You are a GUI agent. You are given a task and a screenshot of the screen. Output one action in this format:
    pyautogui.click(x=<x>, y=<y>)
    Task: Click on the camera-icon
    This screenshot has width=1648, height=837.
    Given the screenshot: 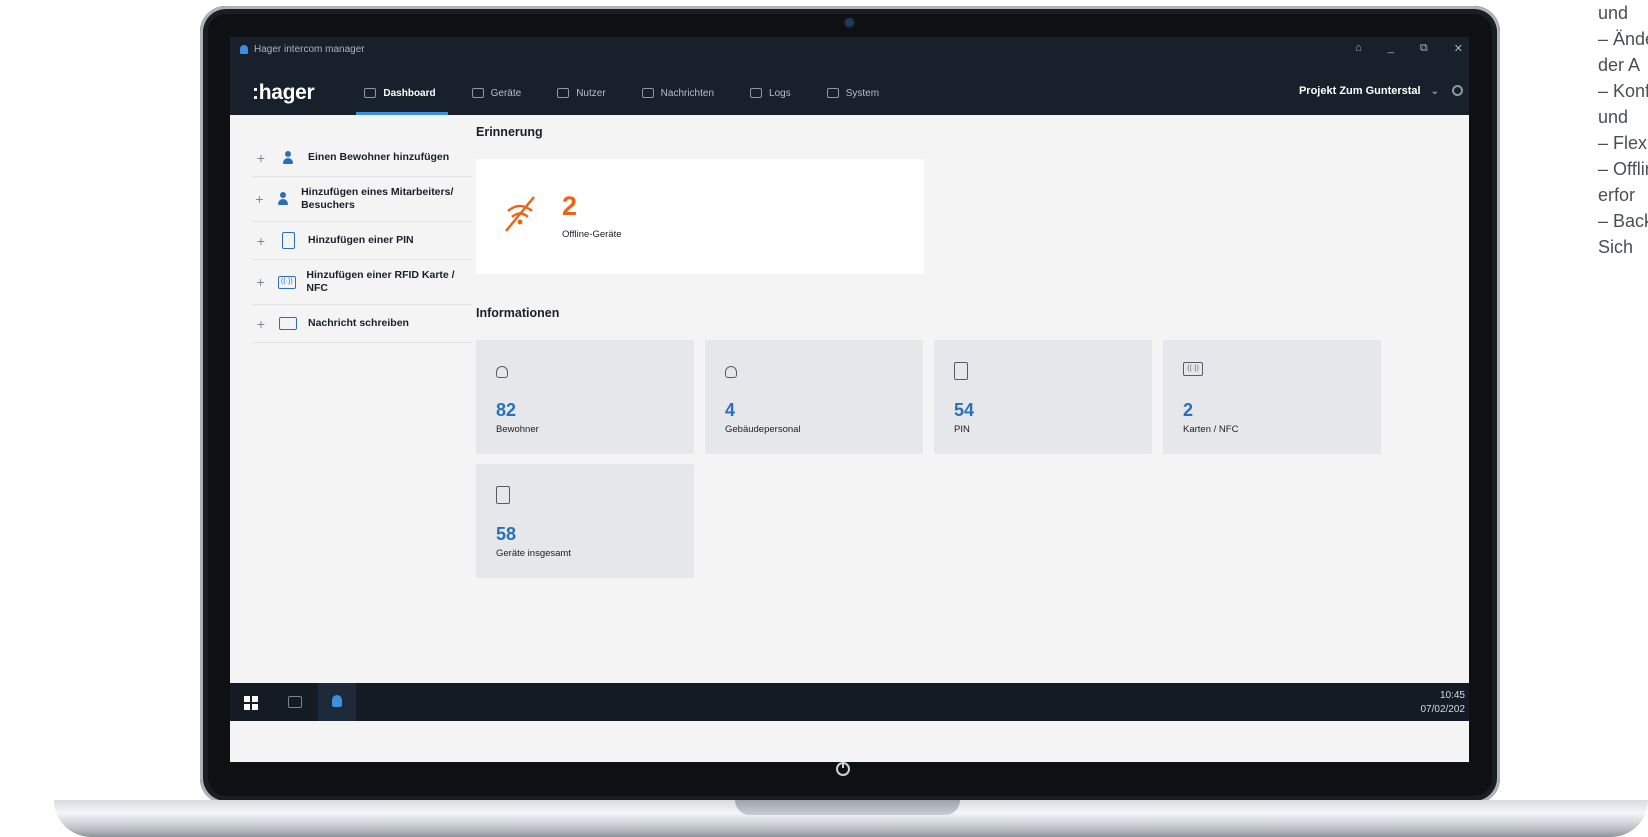 What is the action you would take?
    pyautogui.click(x=849, y=22)
    